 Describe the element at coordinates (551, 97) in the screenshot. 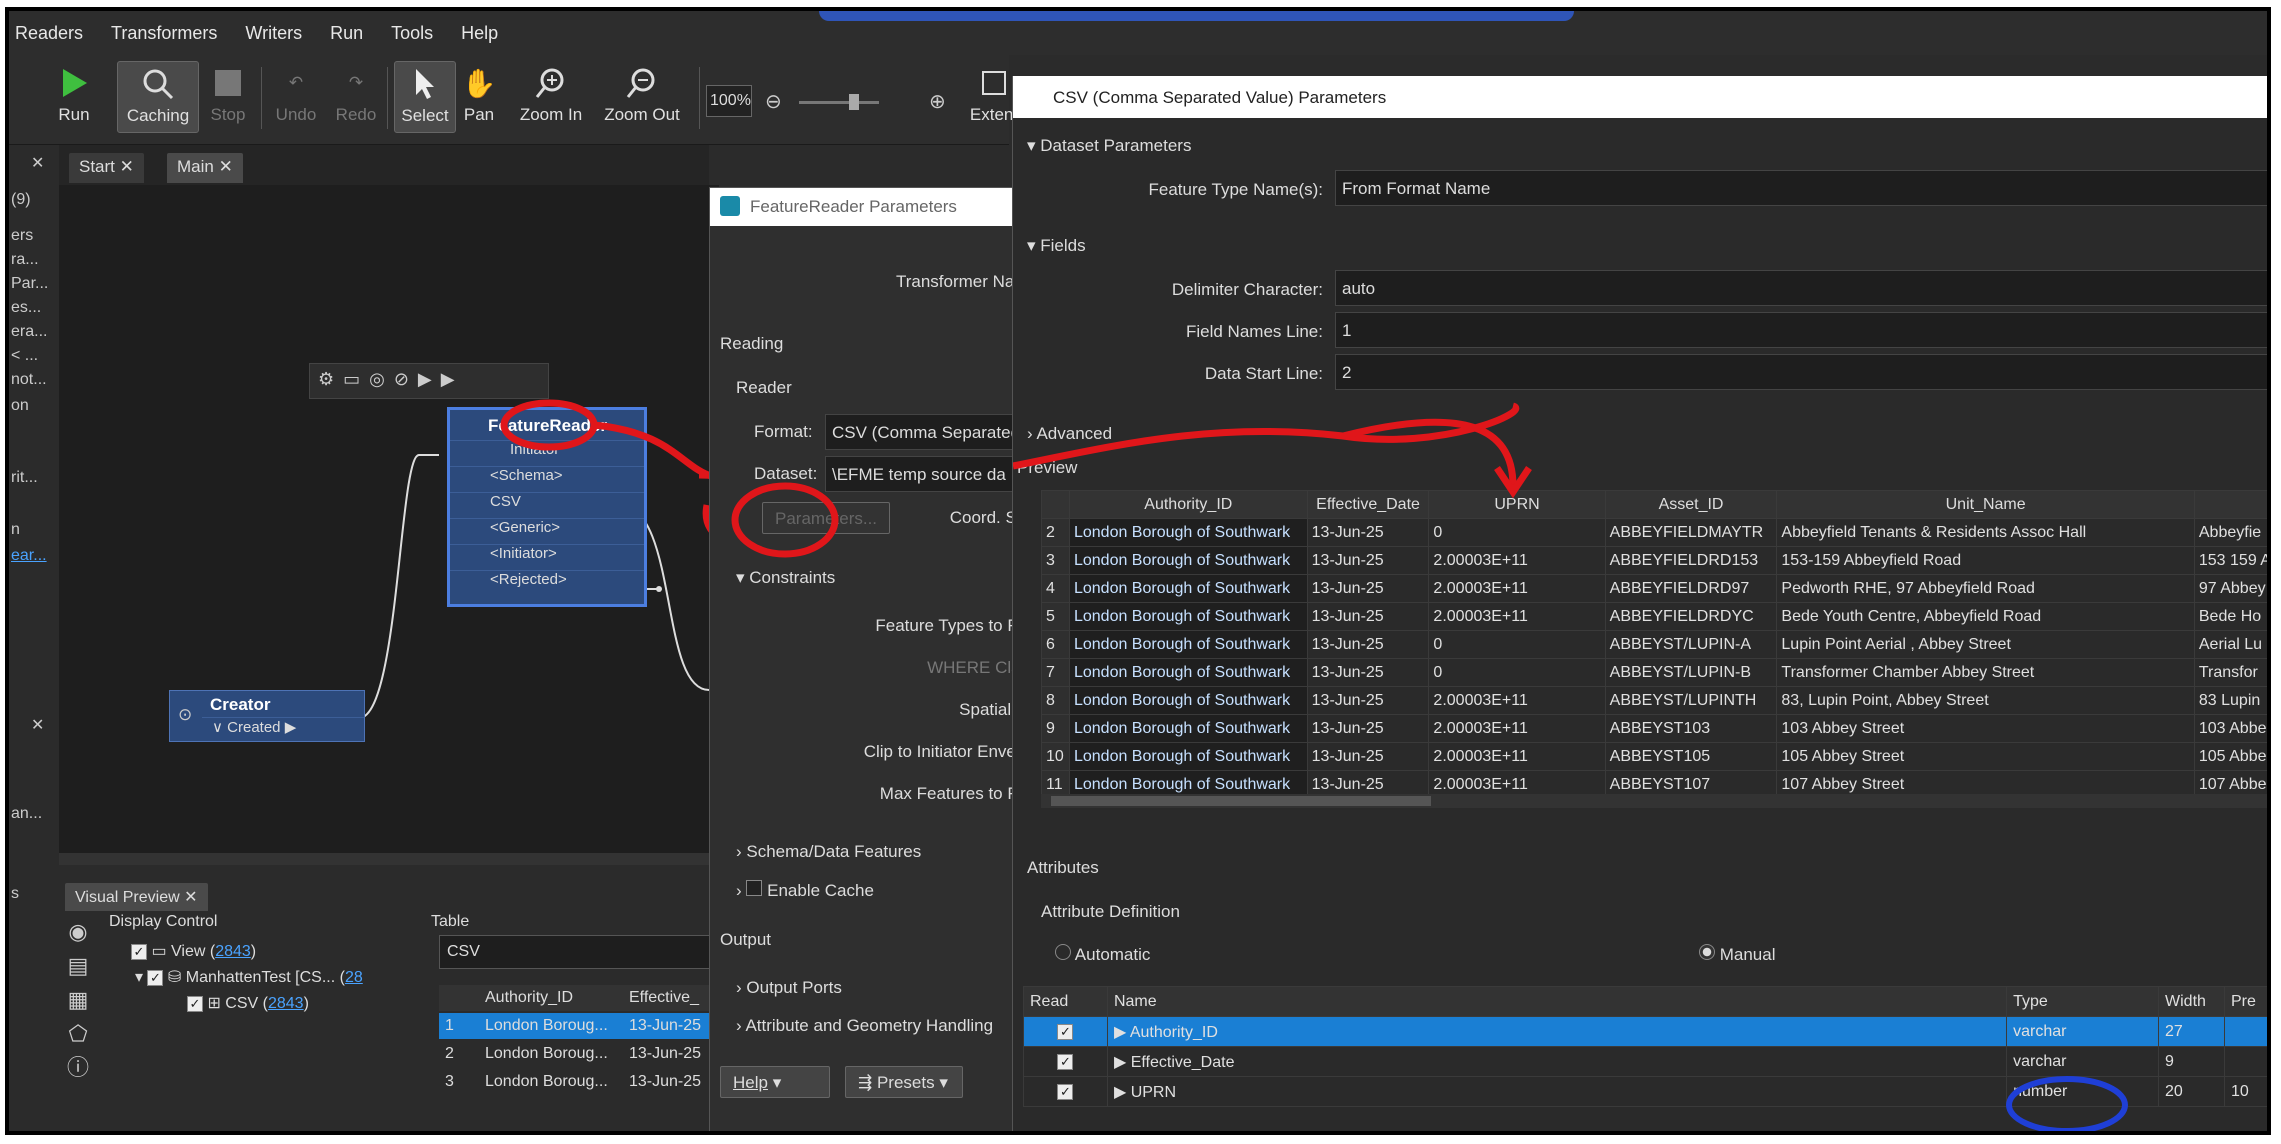

I see `zoom-in-button: Zoom In` at that location.